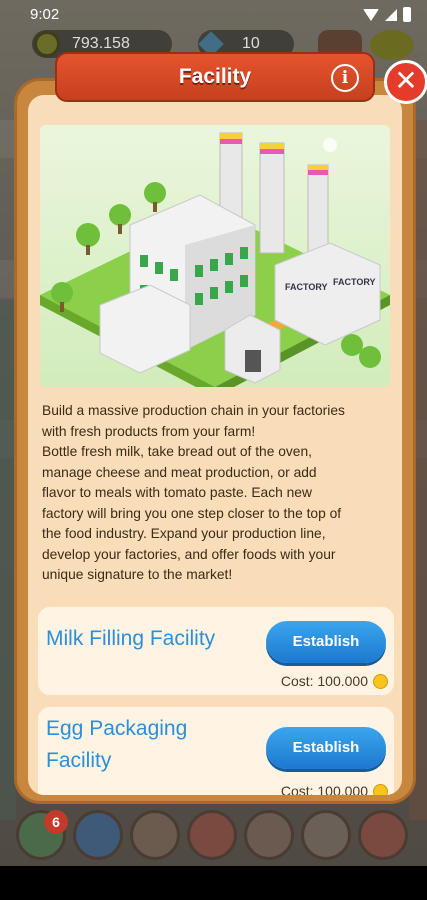 Image resolution: width=427 pixels, height=900 pixels. What do you see at coordinates (354, 282) in the screenshot?
I see `factory-label-2: FACTORY` at bounding box center [354, 282].